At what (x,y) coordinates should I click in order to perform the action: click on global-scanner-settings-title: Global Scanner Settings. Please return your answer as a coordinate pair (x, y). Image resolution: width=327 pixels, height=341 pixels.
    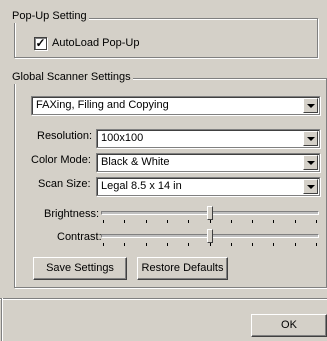
    Looking at the image, I should click on (71, 77).